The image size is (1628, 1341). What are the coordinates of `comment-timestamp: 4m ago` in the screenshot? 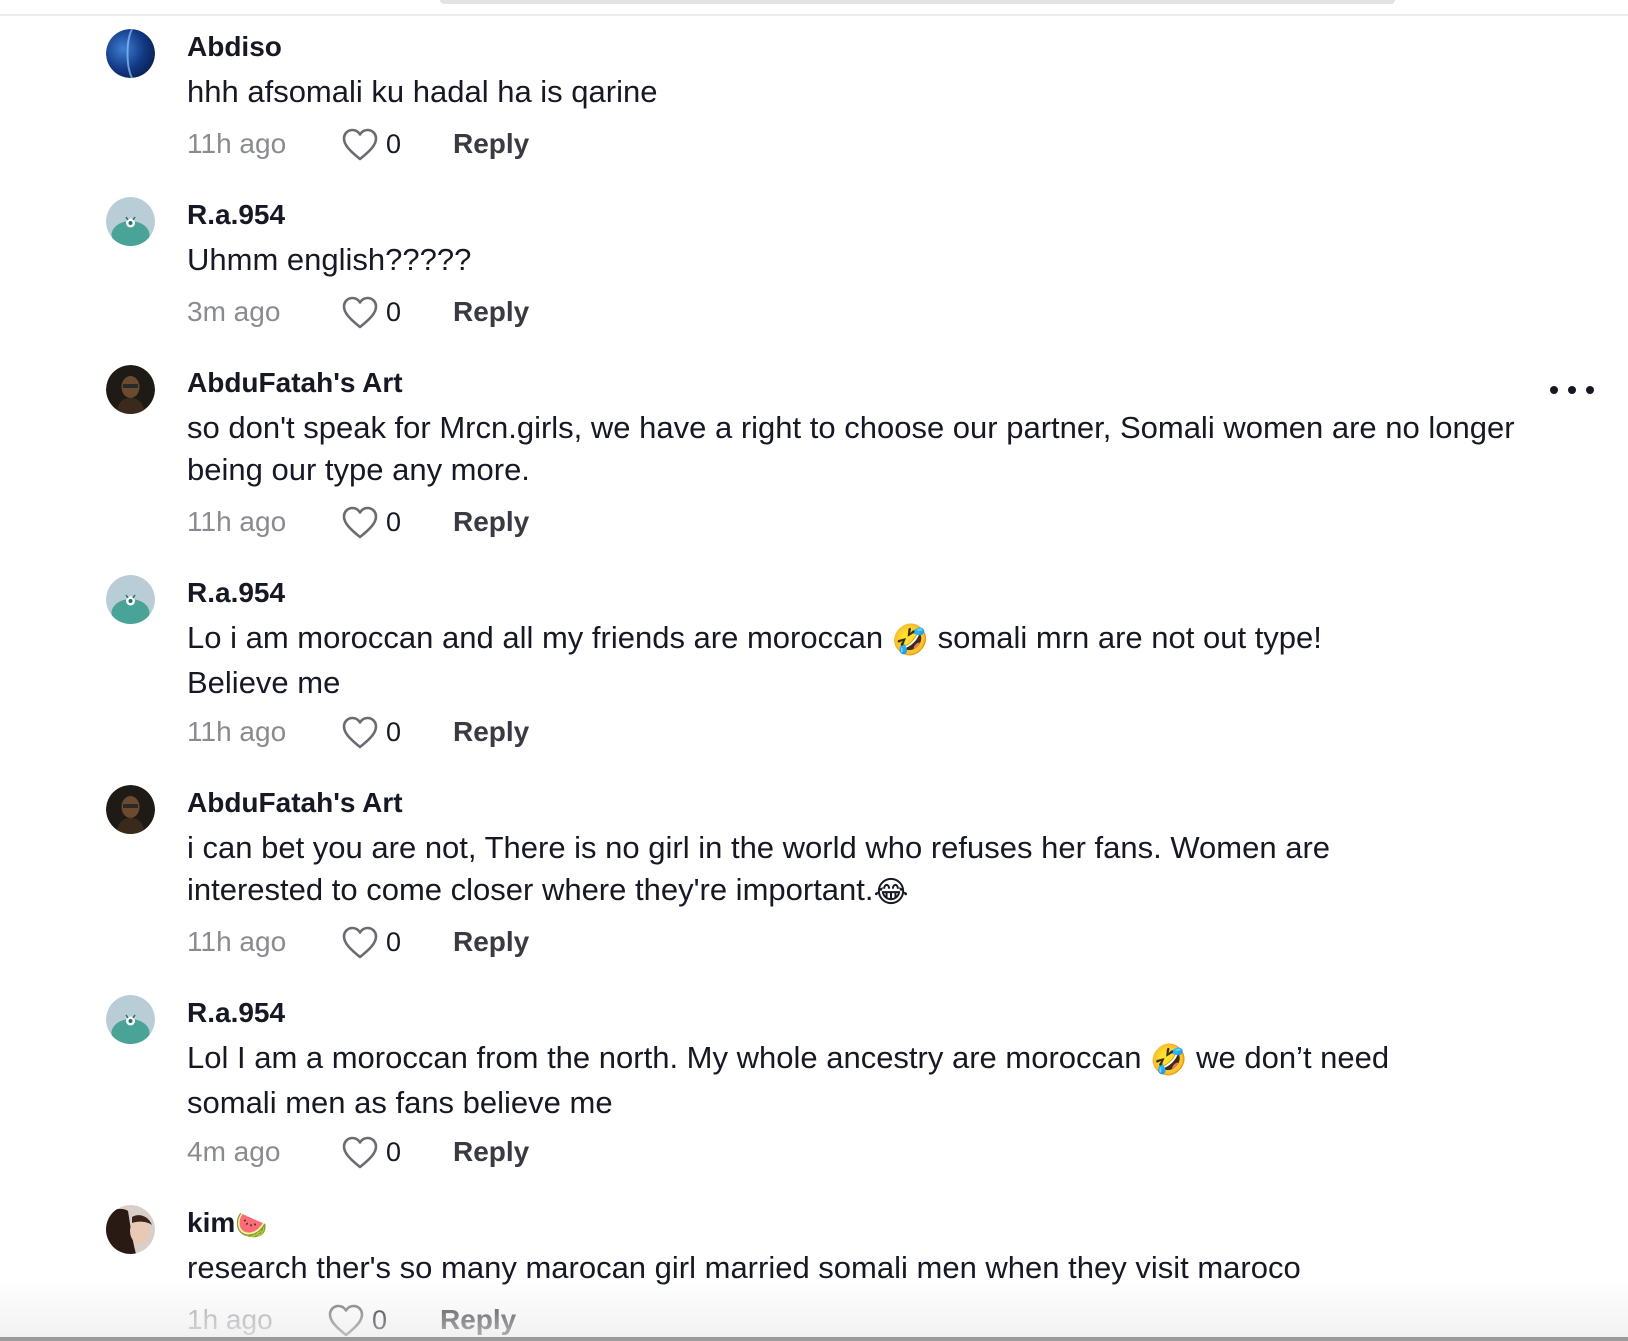 It's located at (234, 1151).